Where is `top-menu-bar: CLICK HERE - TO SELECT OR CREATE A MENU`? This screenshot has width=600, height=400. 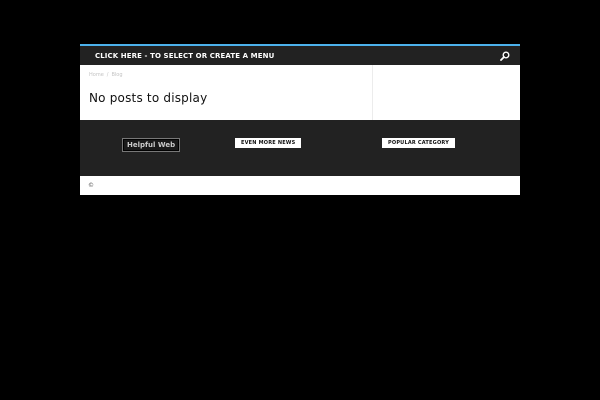 top-menu-bar: CLICK HERE - TO SELECT OR CREATE A MENU is located at coordinates (300, 55).